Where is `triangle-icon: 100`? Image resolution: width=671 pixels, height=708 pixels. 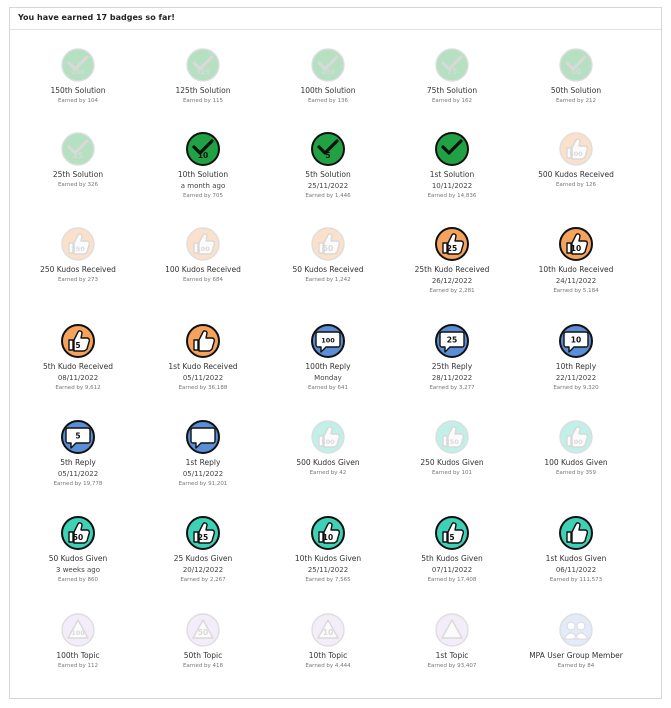 triangle-icon: 100 is located at coordinates (78, 630).